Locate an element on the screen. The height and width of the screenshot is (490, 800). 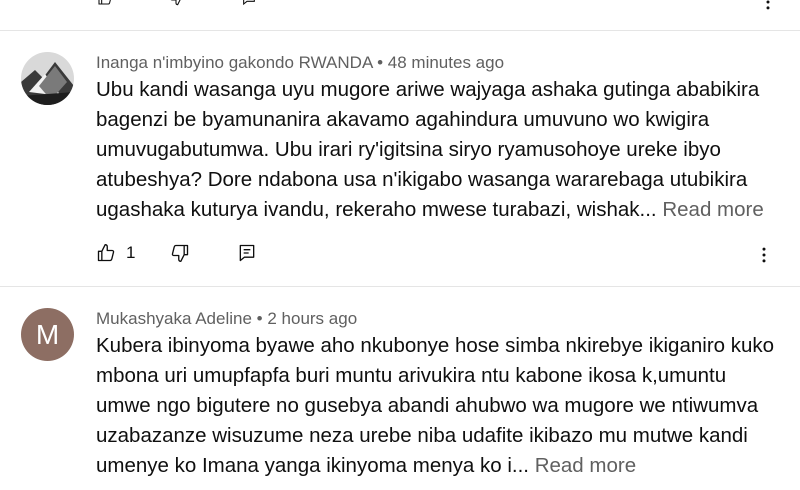
comment-time: 2 hours ago is located at coordinates (312, 318).